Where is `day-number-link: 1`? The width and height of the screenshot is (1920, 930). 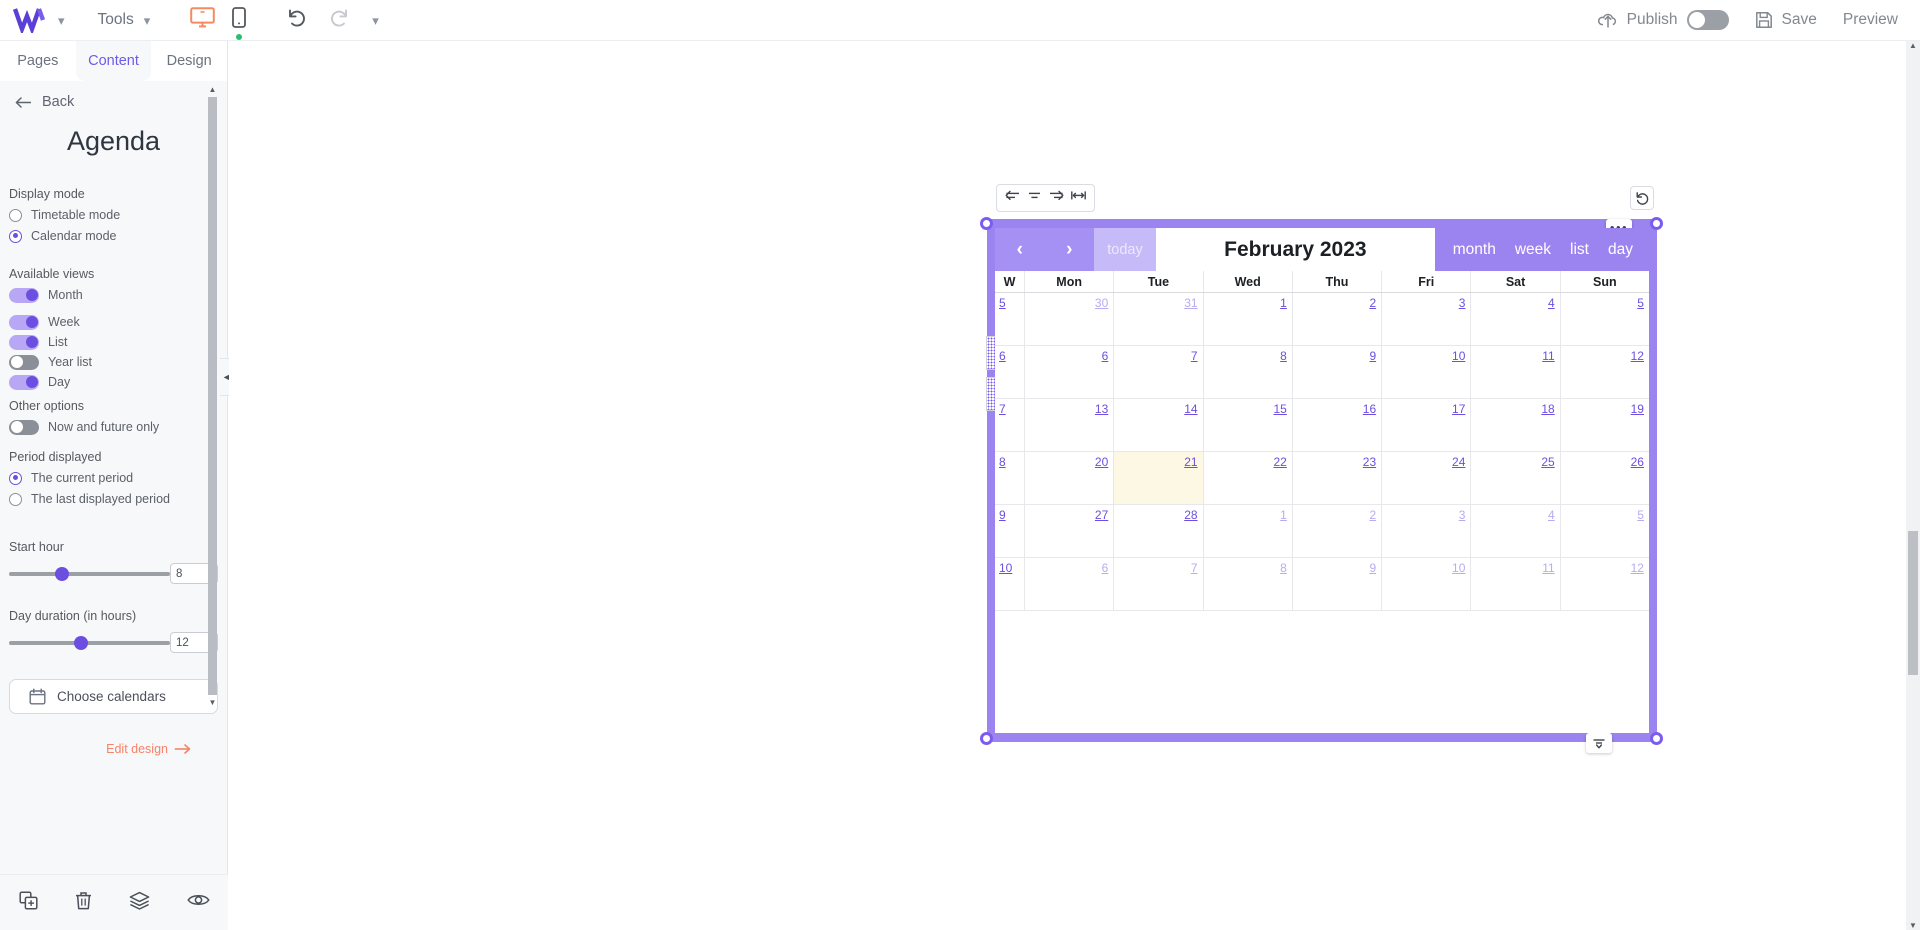
day-number-link: 1 is located at coordinates (1283, 515).